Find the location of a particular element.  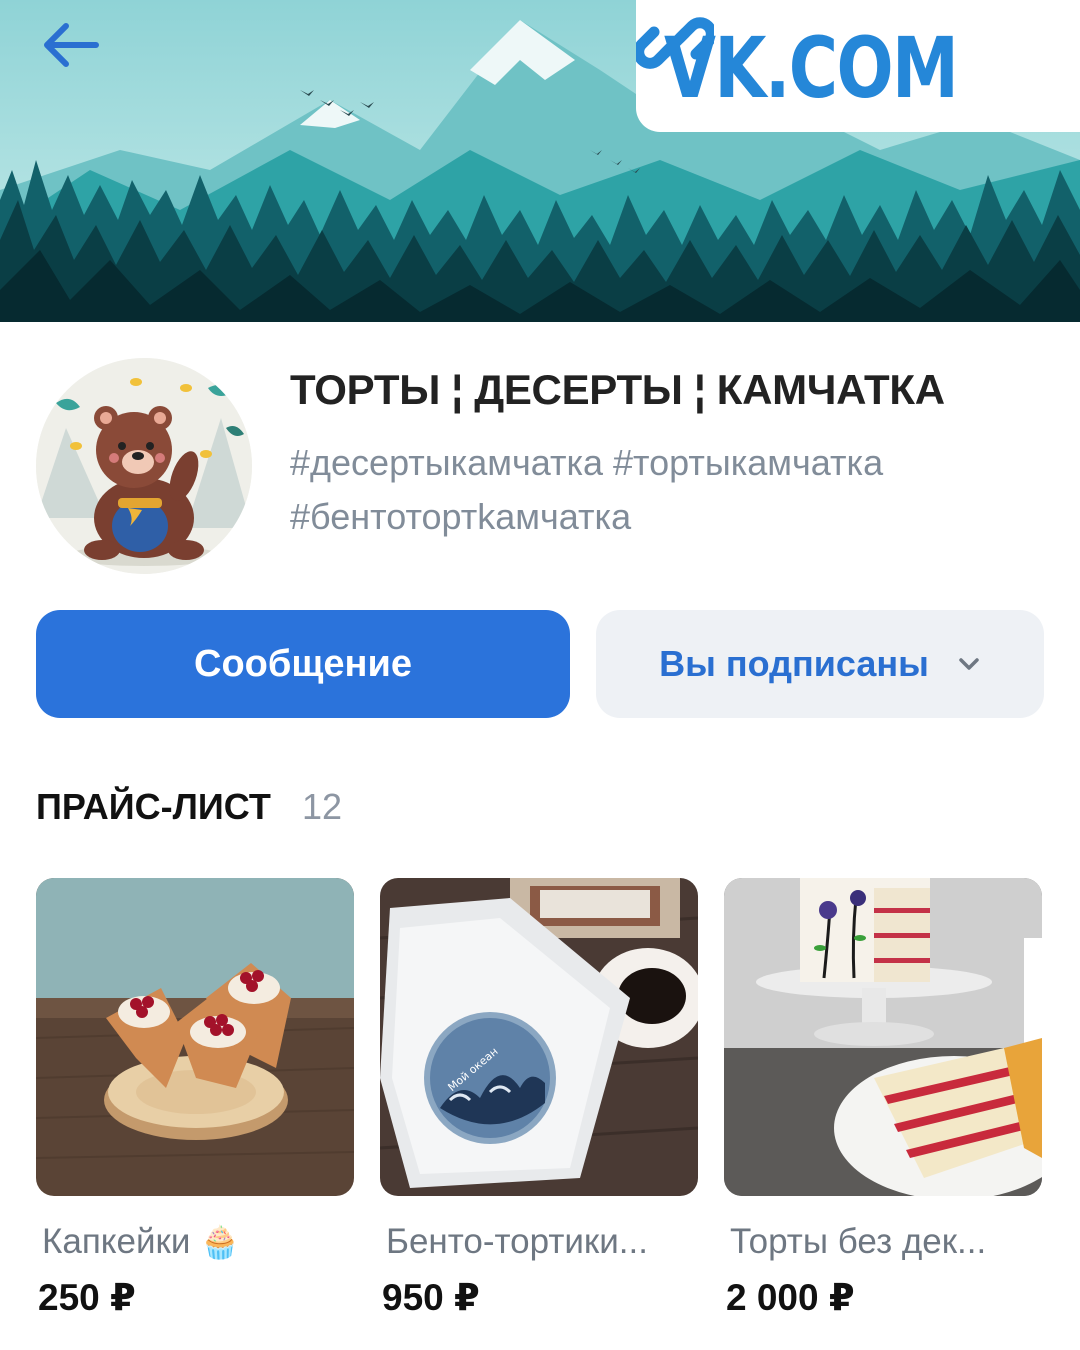

chevron-down-icon is located at coordinates (969, 664).